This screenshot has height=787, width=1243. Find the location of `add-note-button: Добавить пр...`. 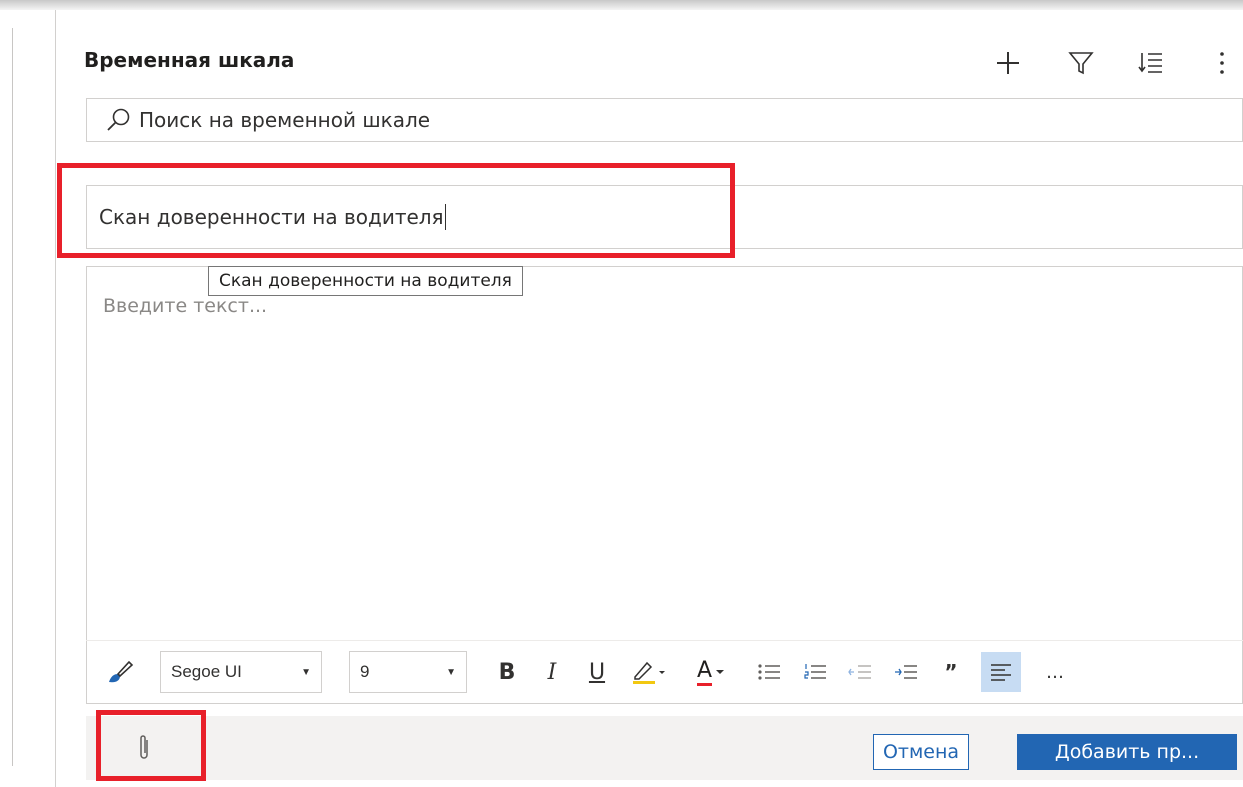

add-note-button: Добавить пр... is located at coordinates (1127, 752).